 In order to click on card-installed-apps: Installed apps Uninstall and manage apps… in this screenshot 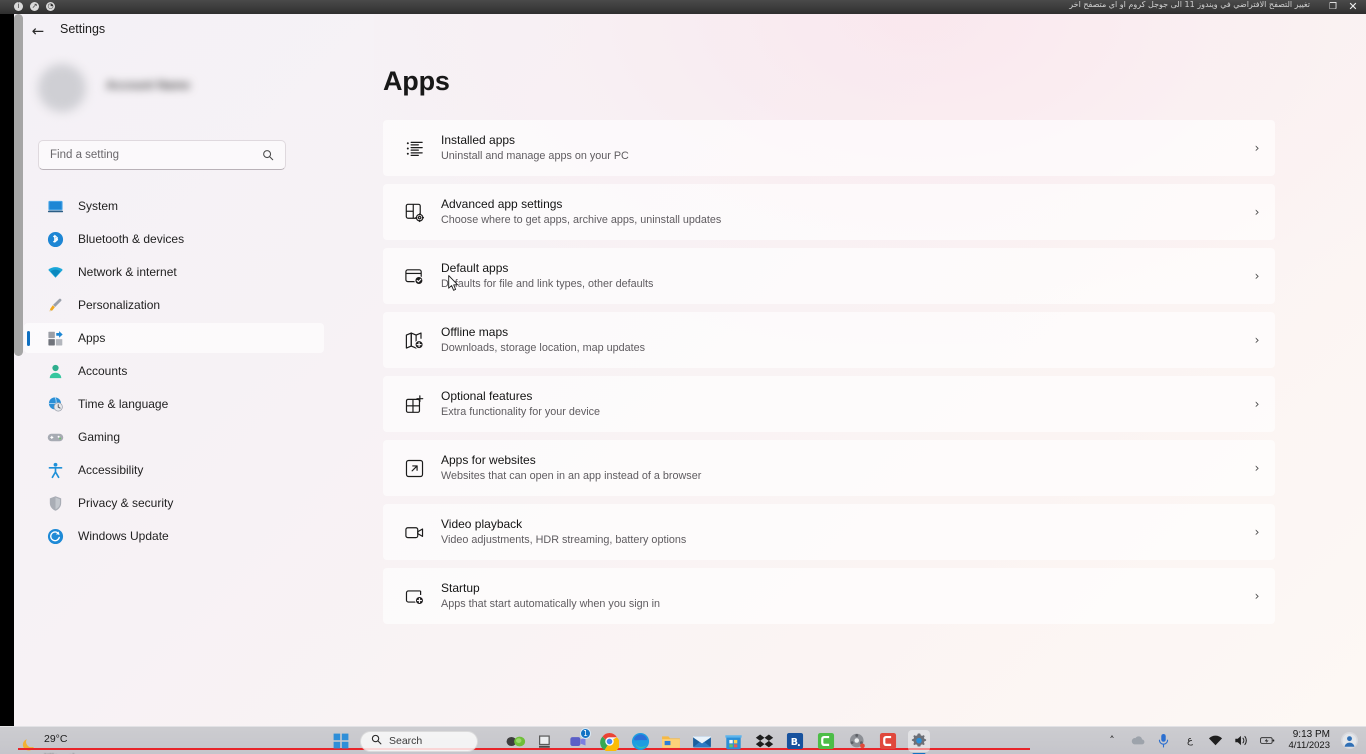, I will do `click(829, 148)`.